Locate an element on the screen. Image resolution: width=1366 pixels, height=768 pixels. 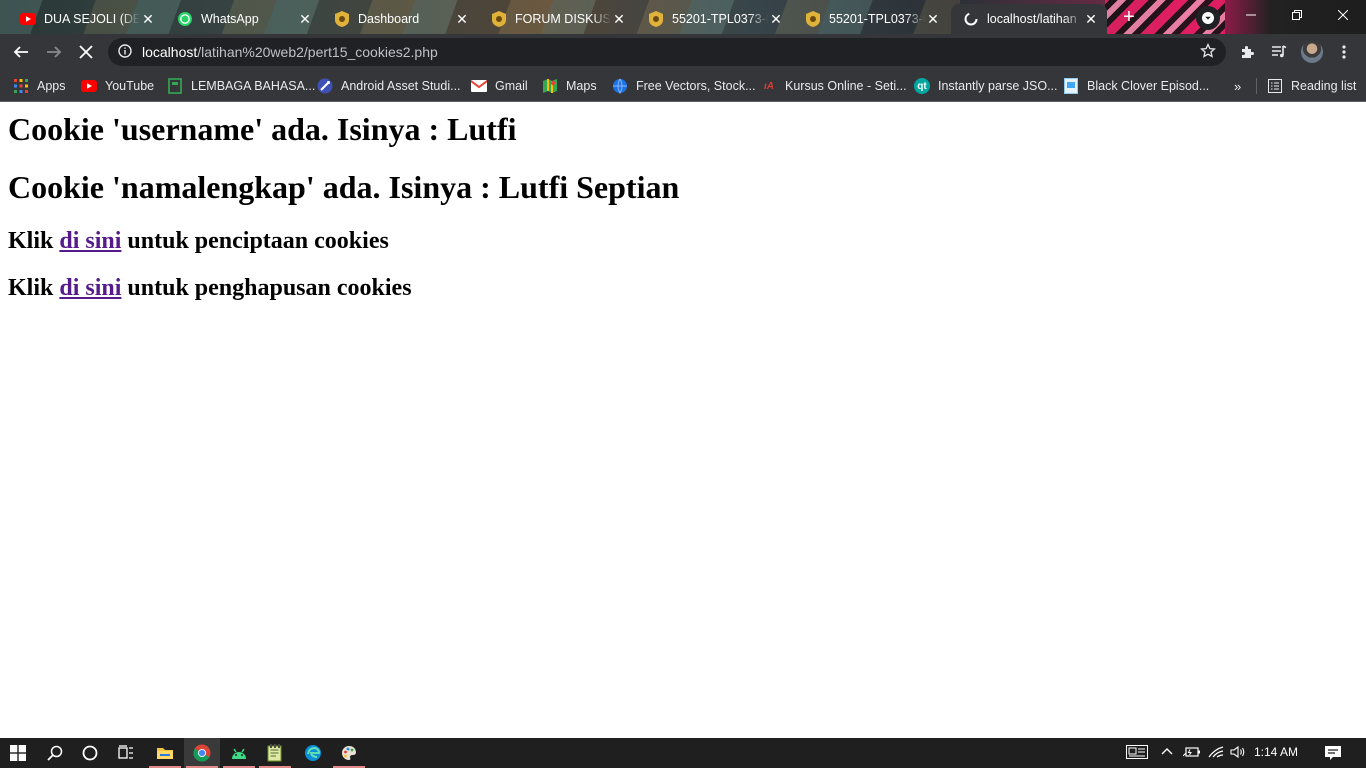
url-host: localhost is located at coordinates (170, 52).